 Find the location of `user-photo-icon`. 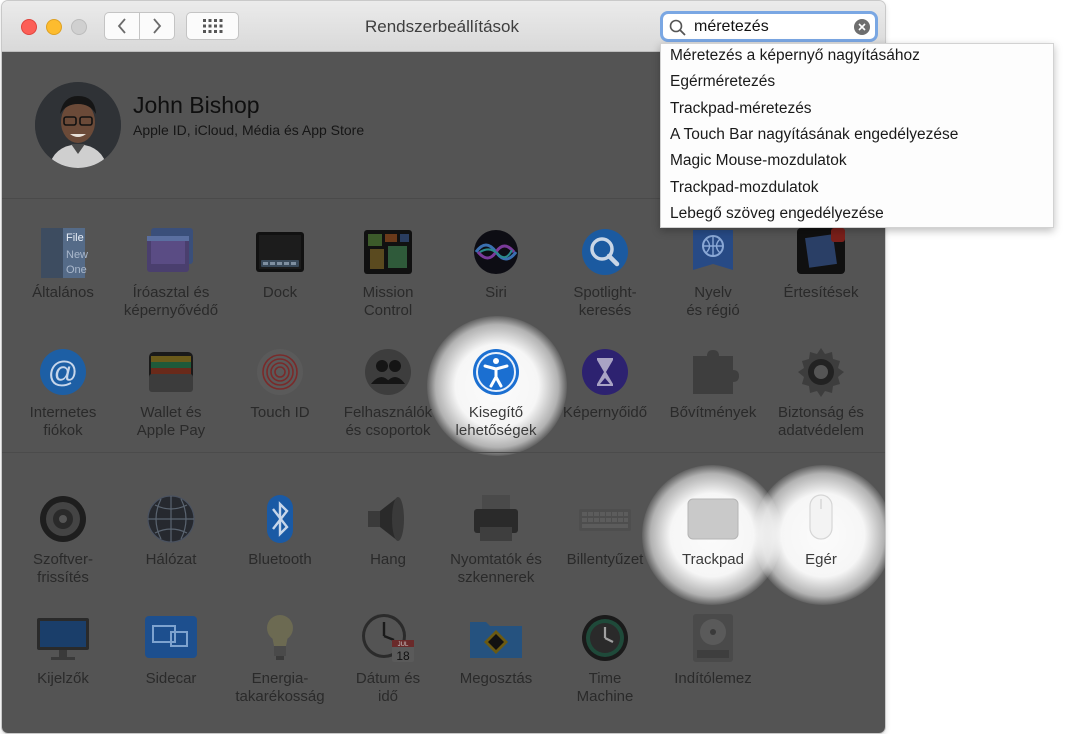

user-photo-icon is located at coordinates (78, 125).